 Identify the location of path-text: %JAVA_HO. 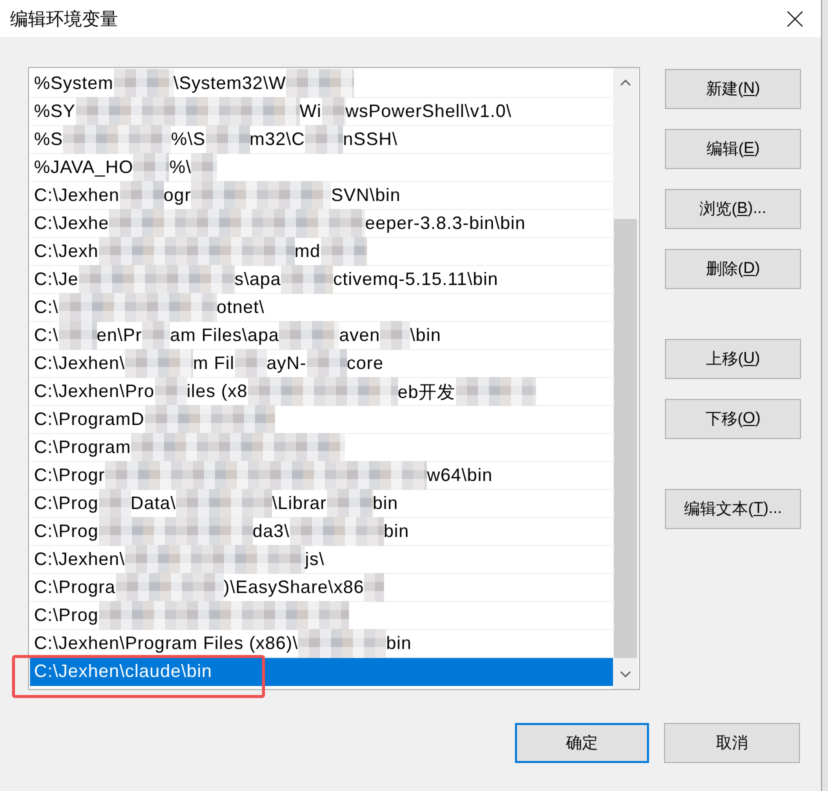
(84, 167).